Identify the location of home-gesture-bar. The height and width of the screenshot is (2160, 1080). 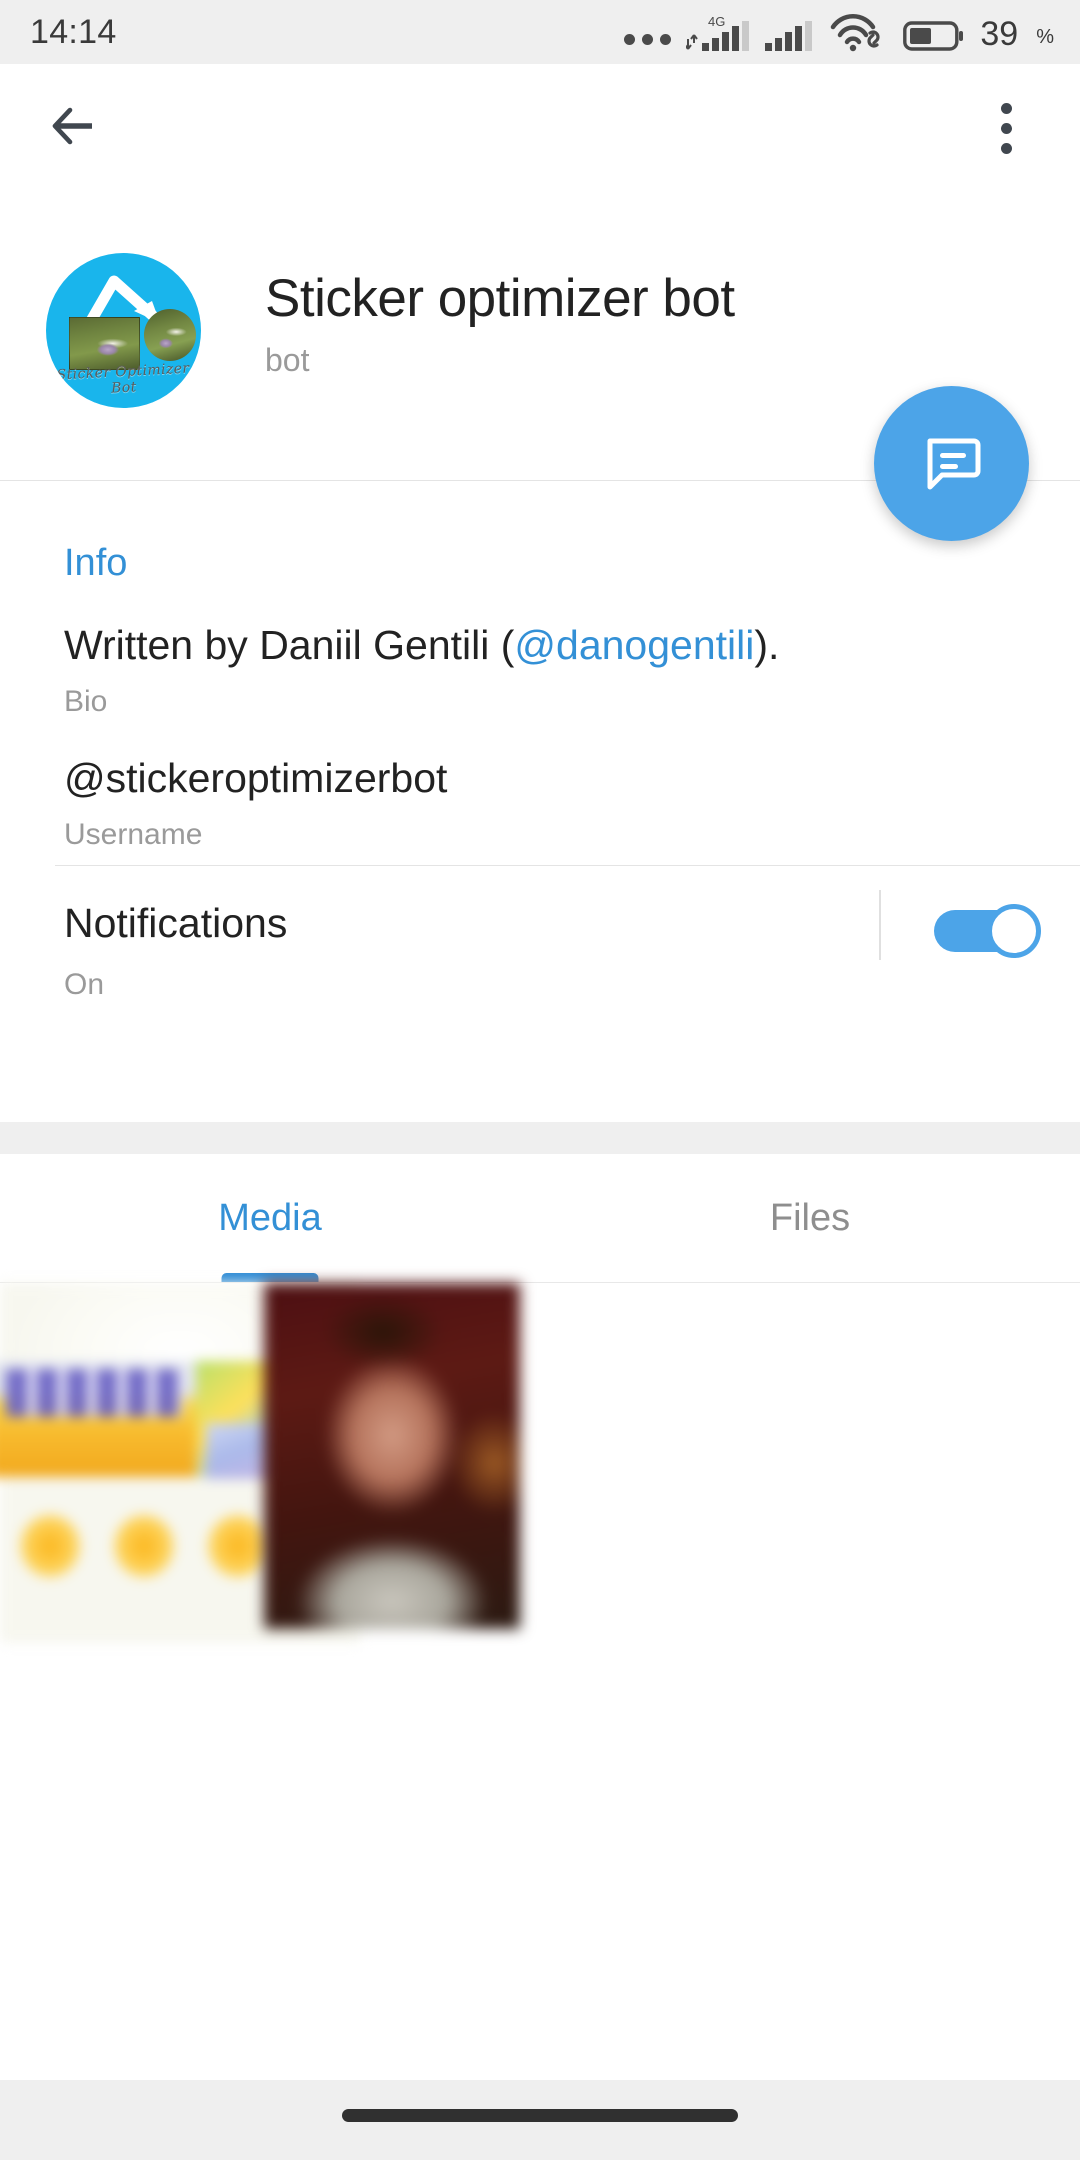
(540, 2115).